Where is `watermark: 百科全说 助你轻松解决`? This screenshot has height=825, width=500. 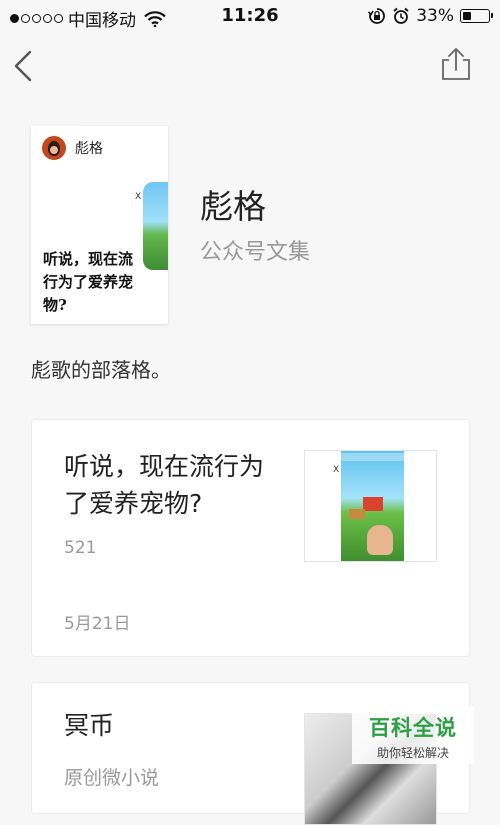 watermark: 百科全说 助你轻松解决 is located at coordinates (413, 735).